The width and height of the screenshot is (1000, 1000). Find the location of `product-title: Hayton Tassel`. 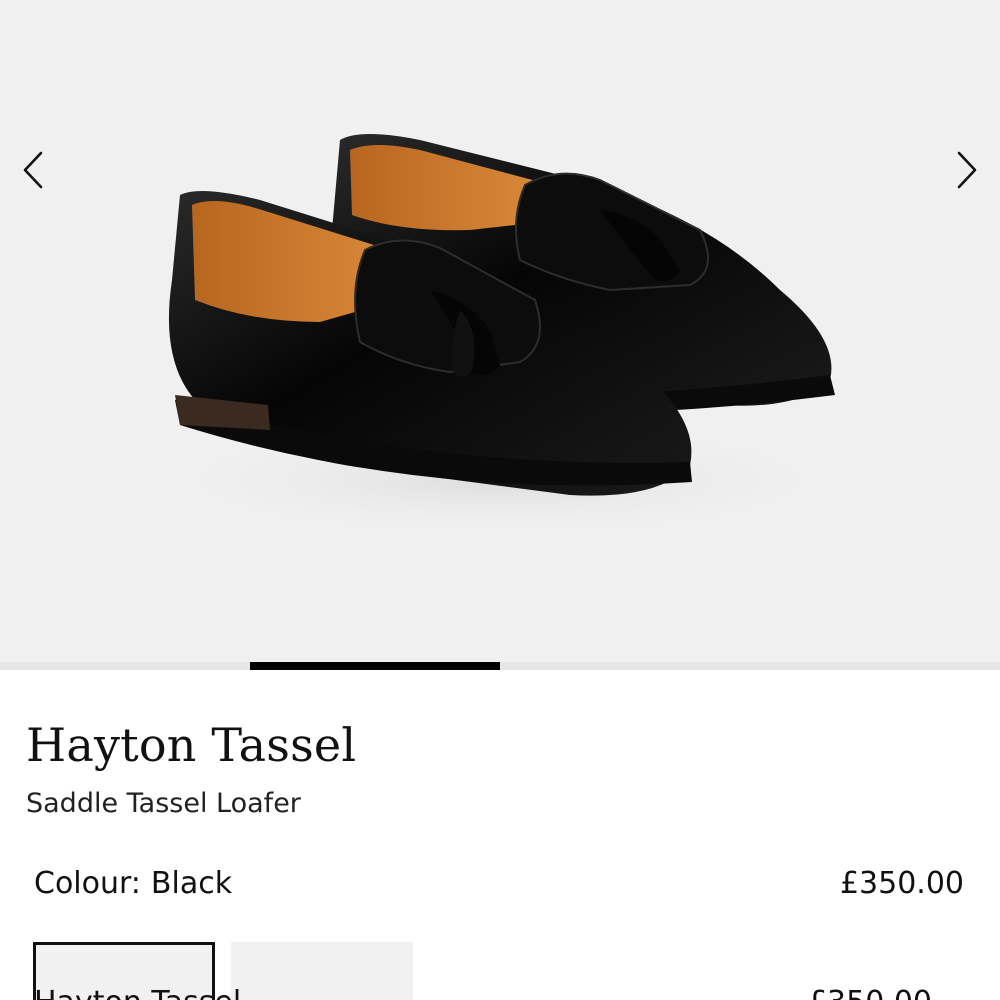

product-title: Hayton Tassel is located at coordinates (191, 745).